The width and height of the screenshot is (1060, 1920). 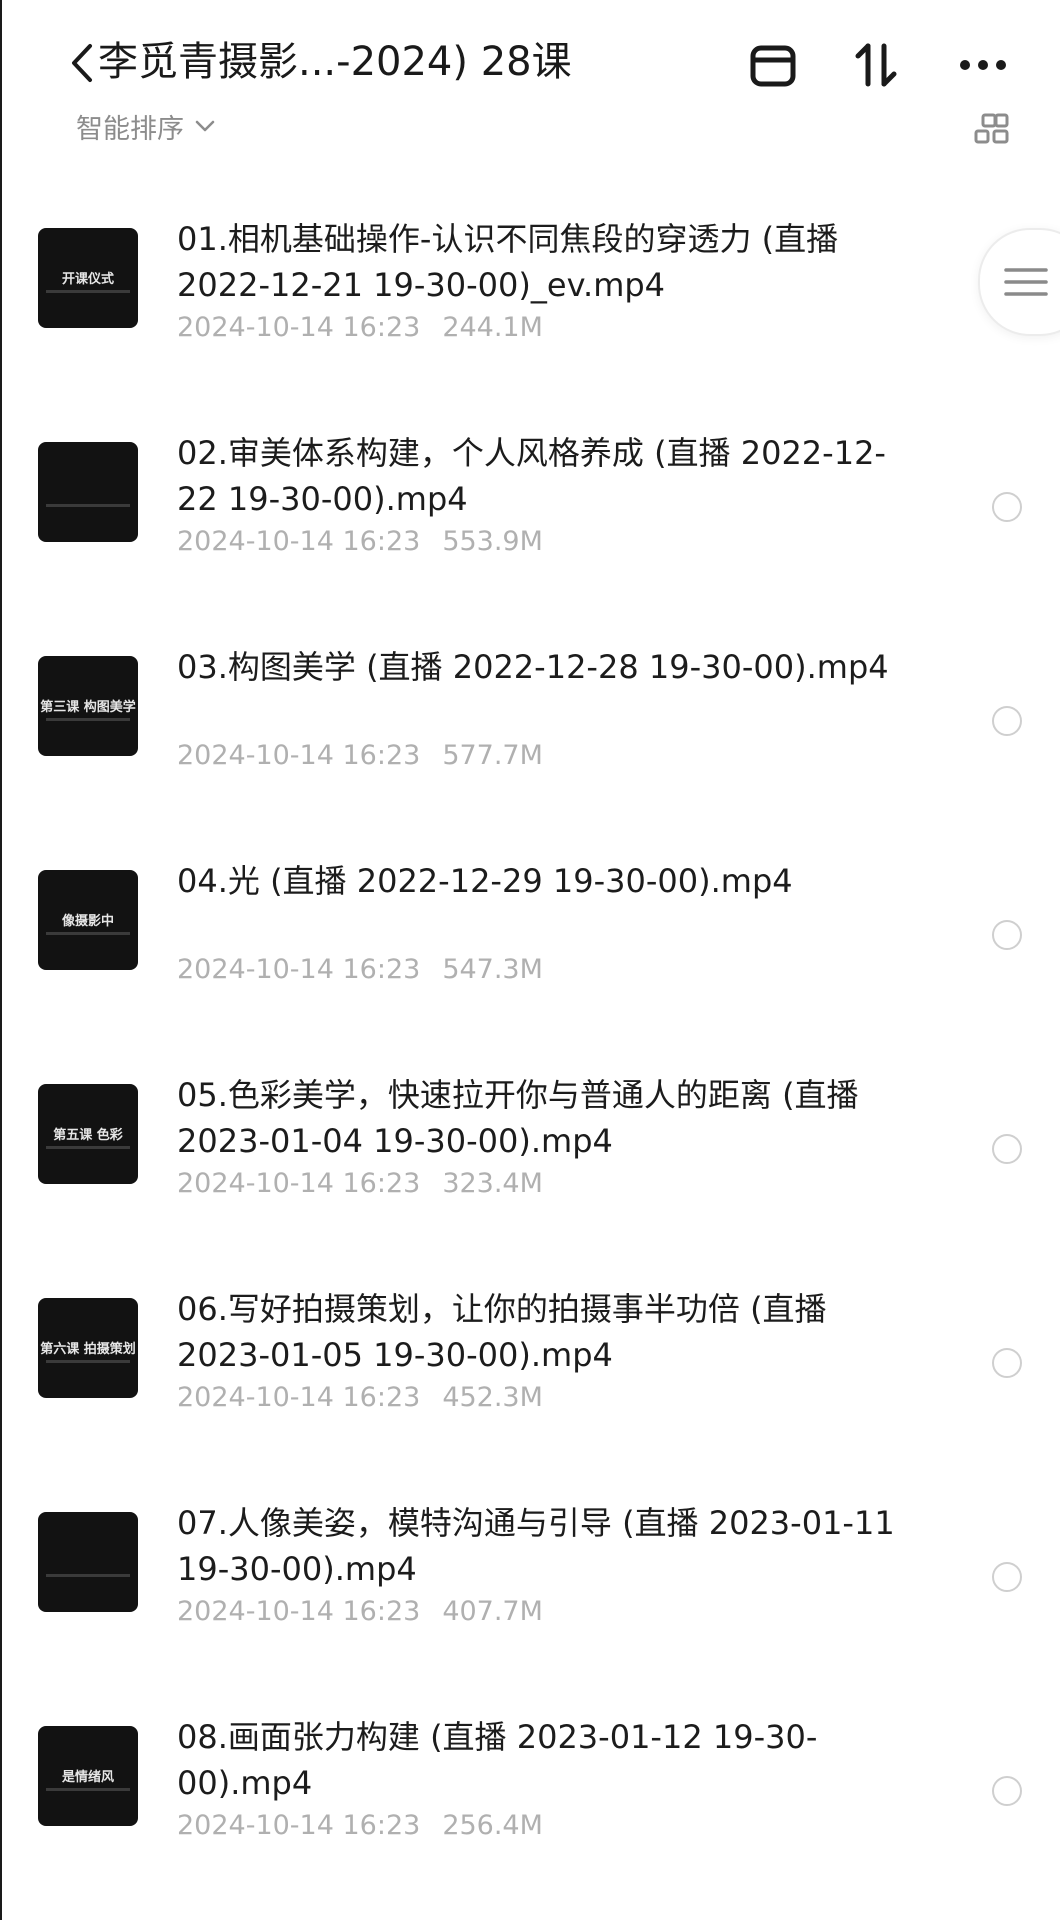 I want to click on more-button, so click(x=983, y=65).